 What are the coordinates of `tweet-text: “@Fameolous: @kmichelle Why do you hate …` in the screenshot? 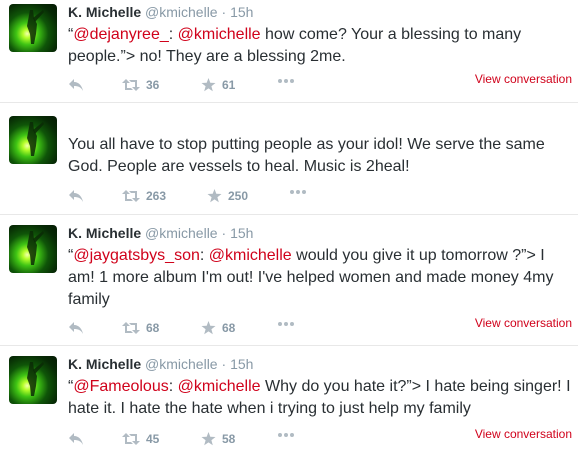 It's located at (320, 398).